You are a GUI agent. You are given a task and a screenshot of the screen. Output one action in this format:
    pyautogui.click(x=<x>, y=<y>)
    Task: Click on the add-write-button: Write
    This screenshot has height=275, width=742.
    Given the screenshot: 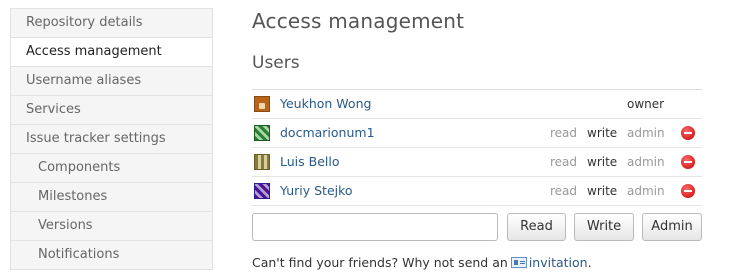 What is the action you would take?
    pyautogui.click(x=604, y=227)
    